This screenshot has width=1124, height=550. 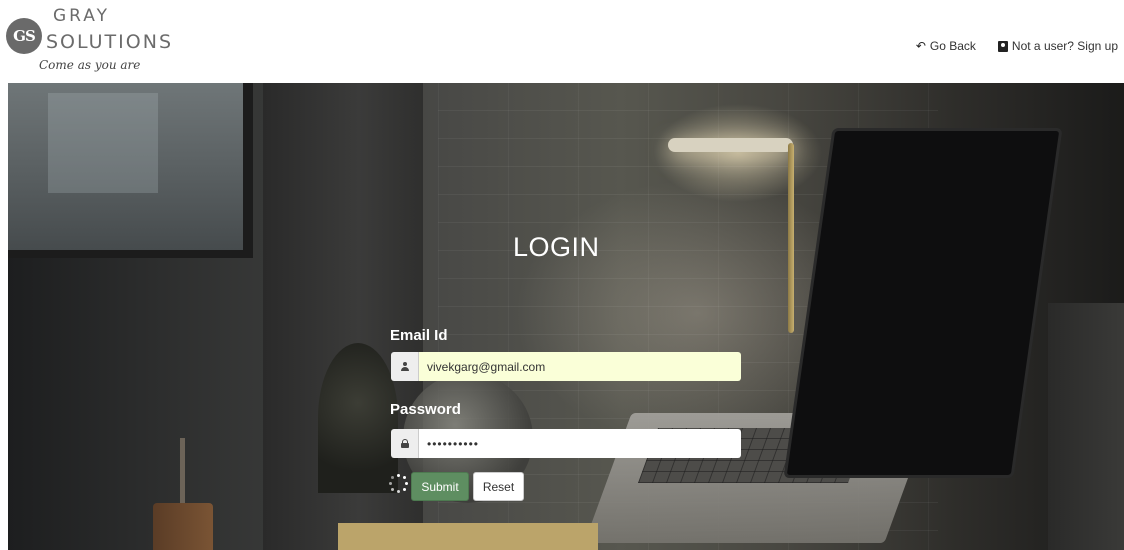 I want to click on company-logo: GS GRAY SOLUTIONS Come as you are, so click(x=91, y=41).